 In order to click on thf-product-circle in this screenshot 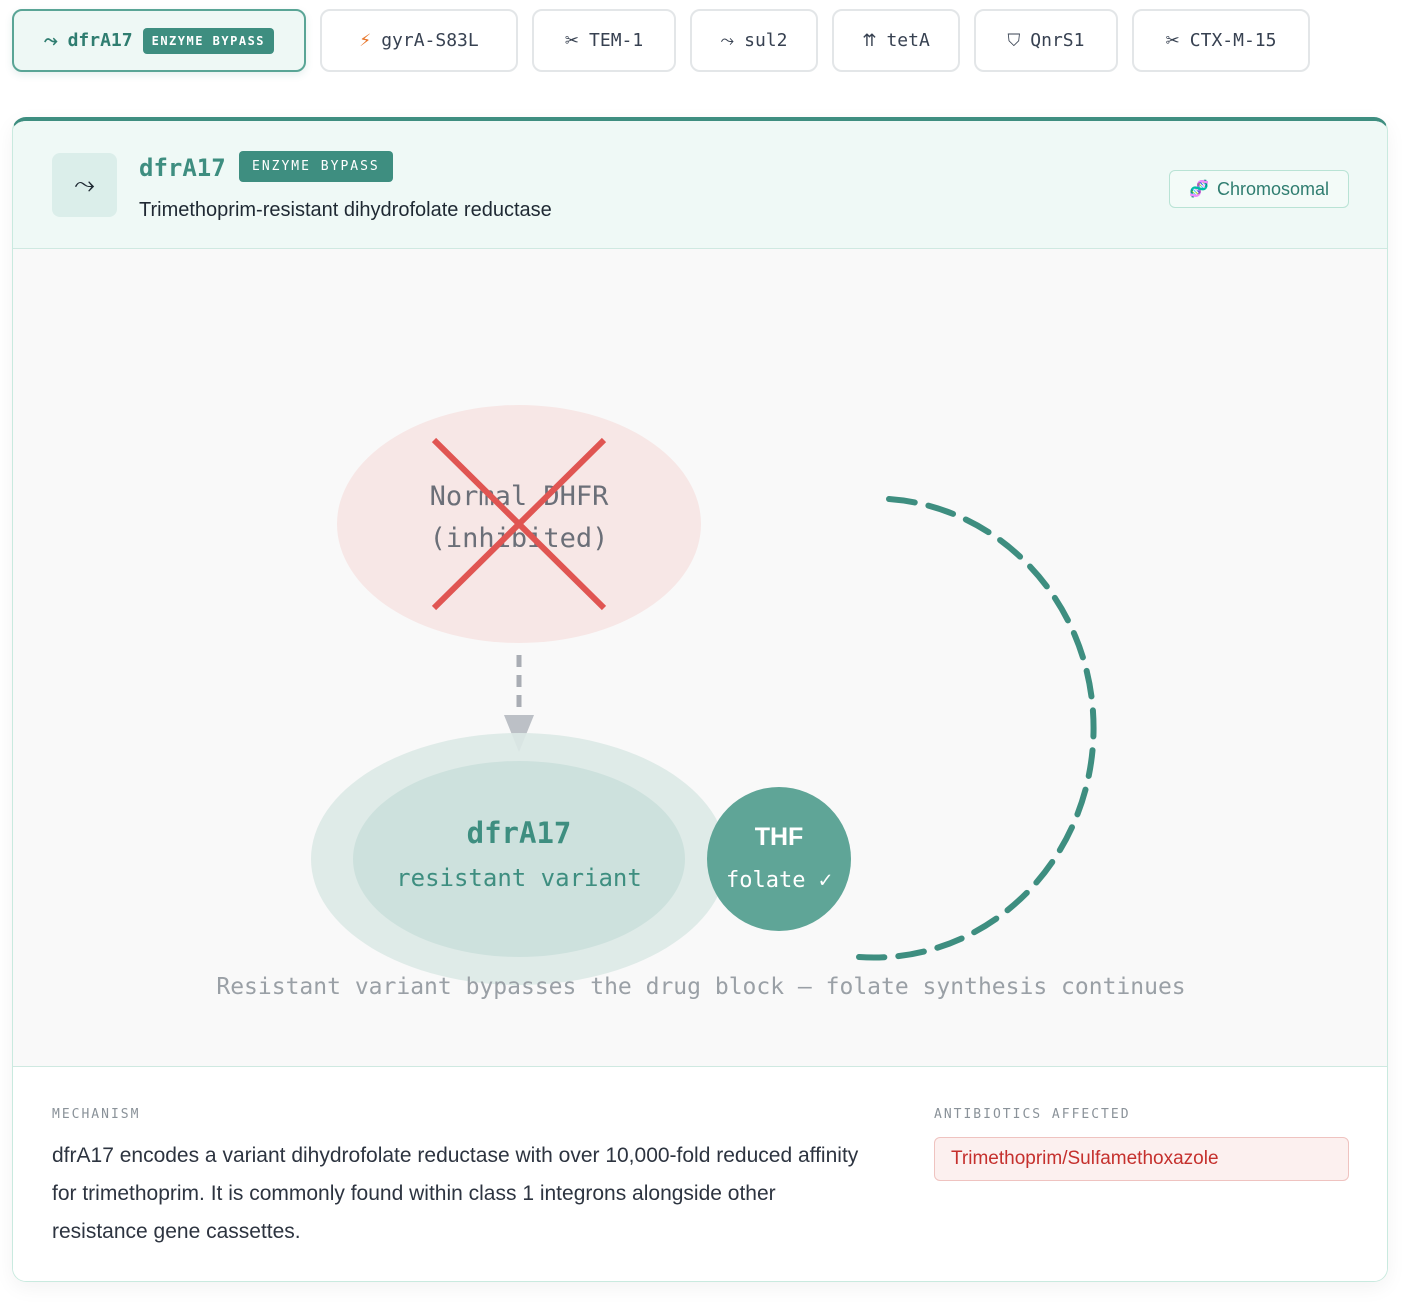, I will do `click(779, 859)`.